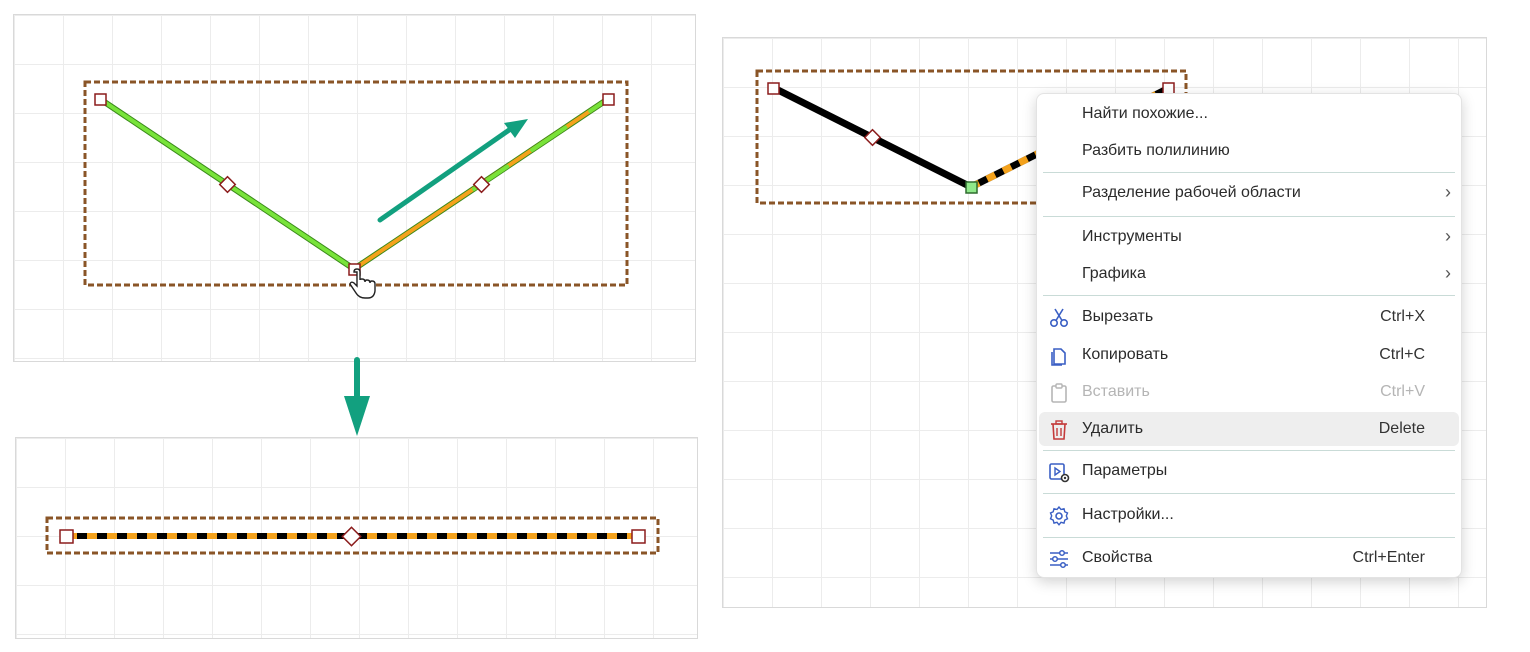 Image resolution: width=1530 pixels, height=652 pixels. What do you see at coordinates (1058, 357) in the screenshot?
I see `copy-icon` at bounding box center [1058, 357].